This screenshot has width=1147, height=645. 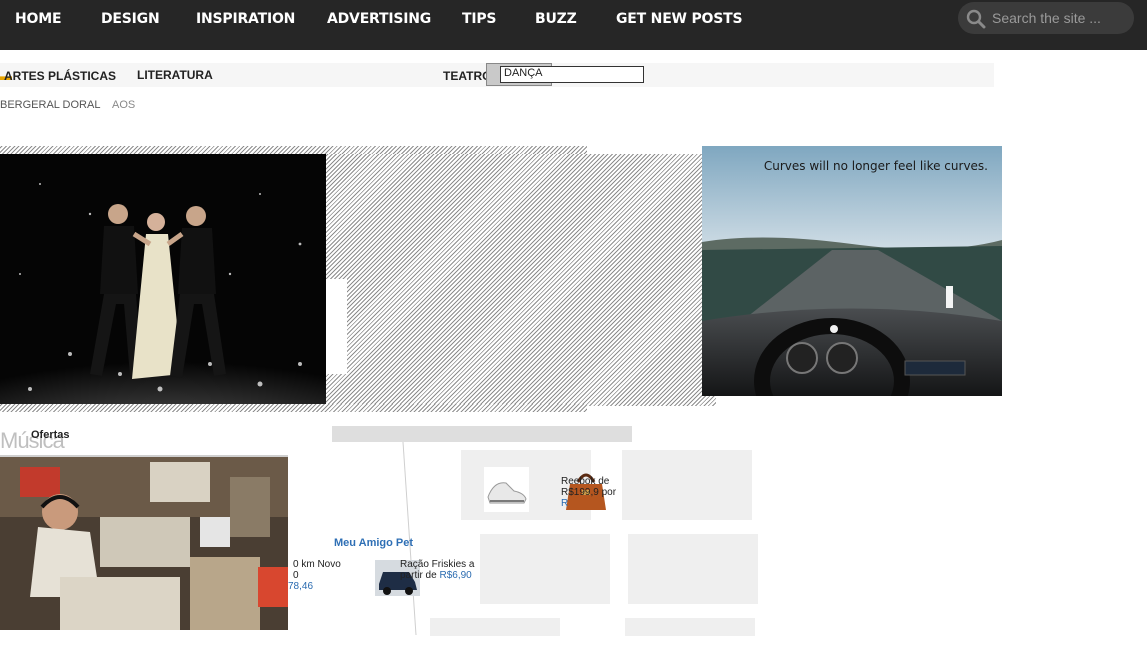 I want to click on sub-category-line: BERGERAL DORAL, so click(x=50, y=105).